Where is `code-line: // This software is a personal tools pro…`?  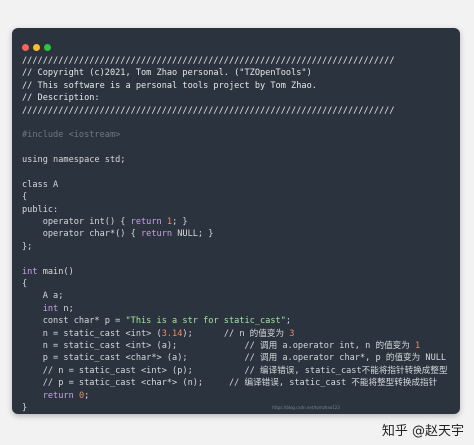
code-line: // This software is a personal tools pro… is located at coordinates (238, 86).